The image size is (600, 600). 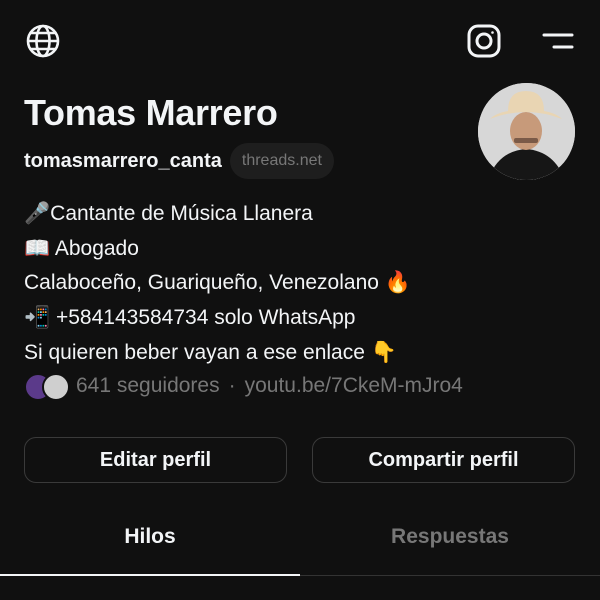 I want to click on share-profile-button: Compartir perfil, so click(x=443, y=460).